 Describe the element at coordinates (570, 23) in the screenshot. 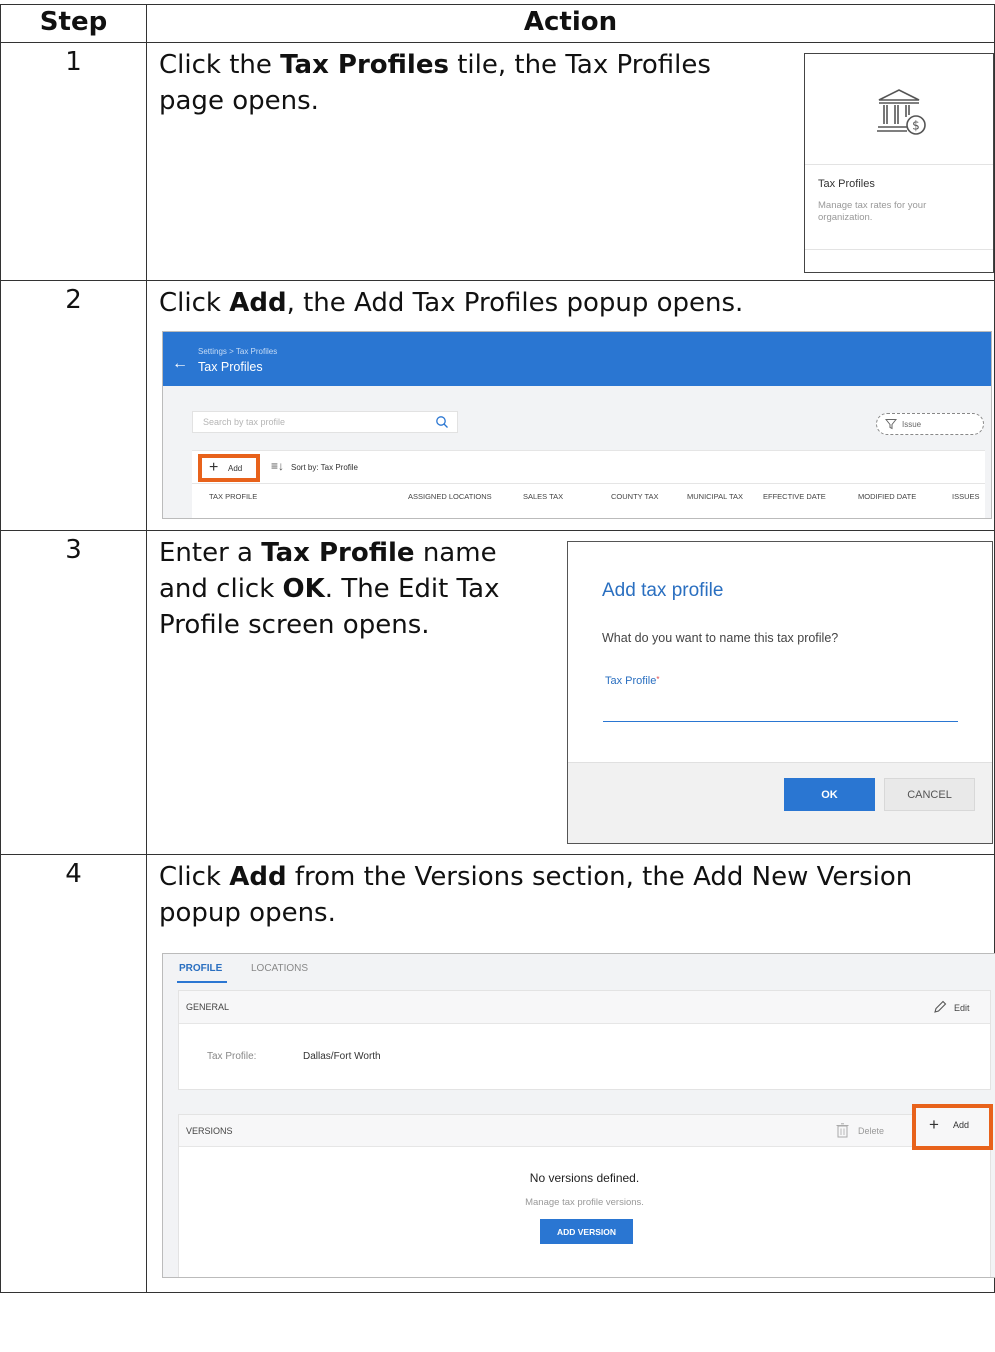

I see `action-column-header: Action` at that location.